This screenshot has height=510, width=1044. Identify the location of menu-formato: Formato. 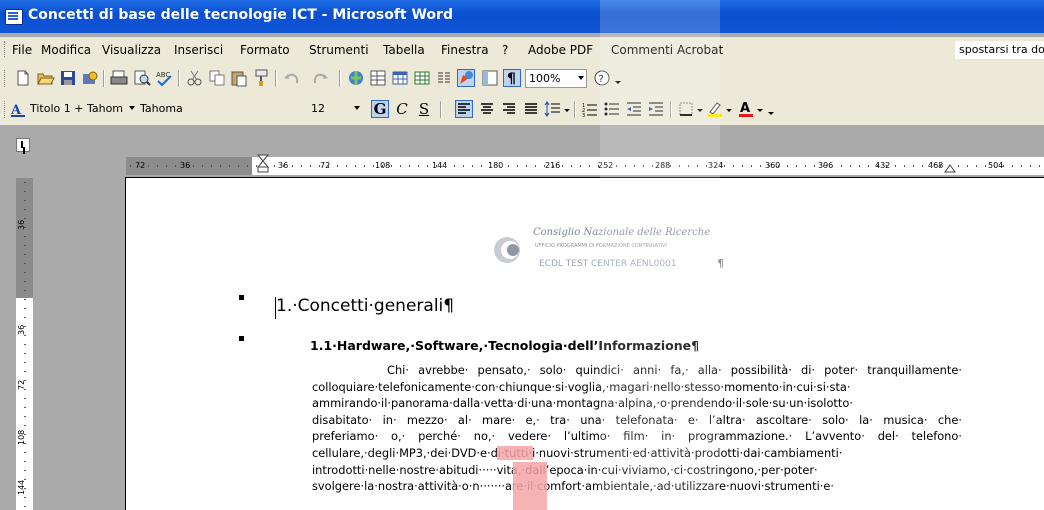
(265, 50).